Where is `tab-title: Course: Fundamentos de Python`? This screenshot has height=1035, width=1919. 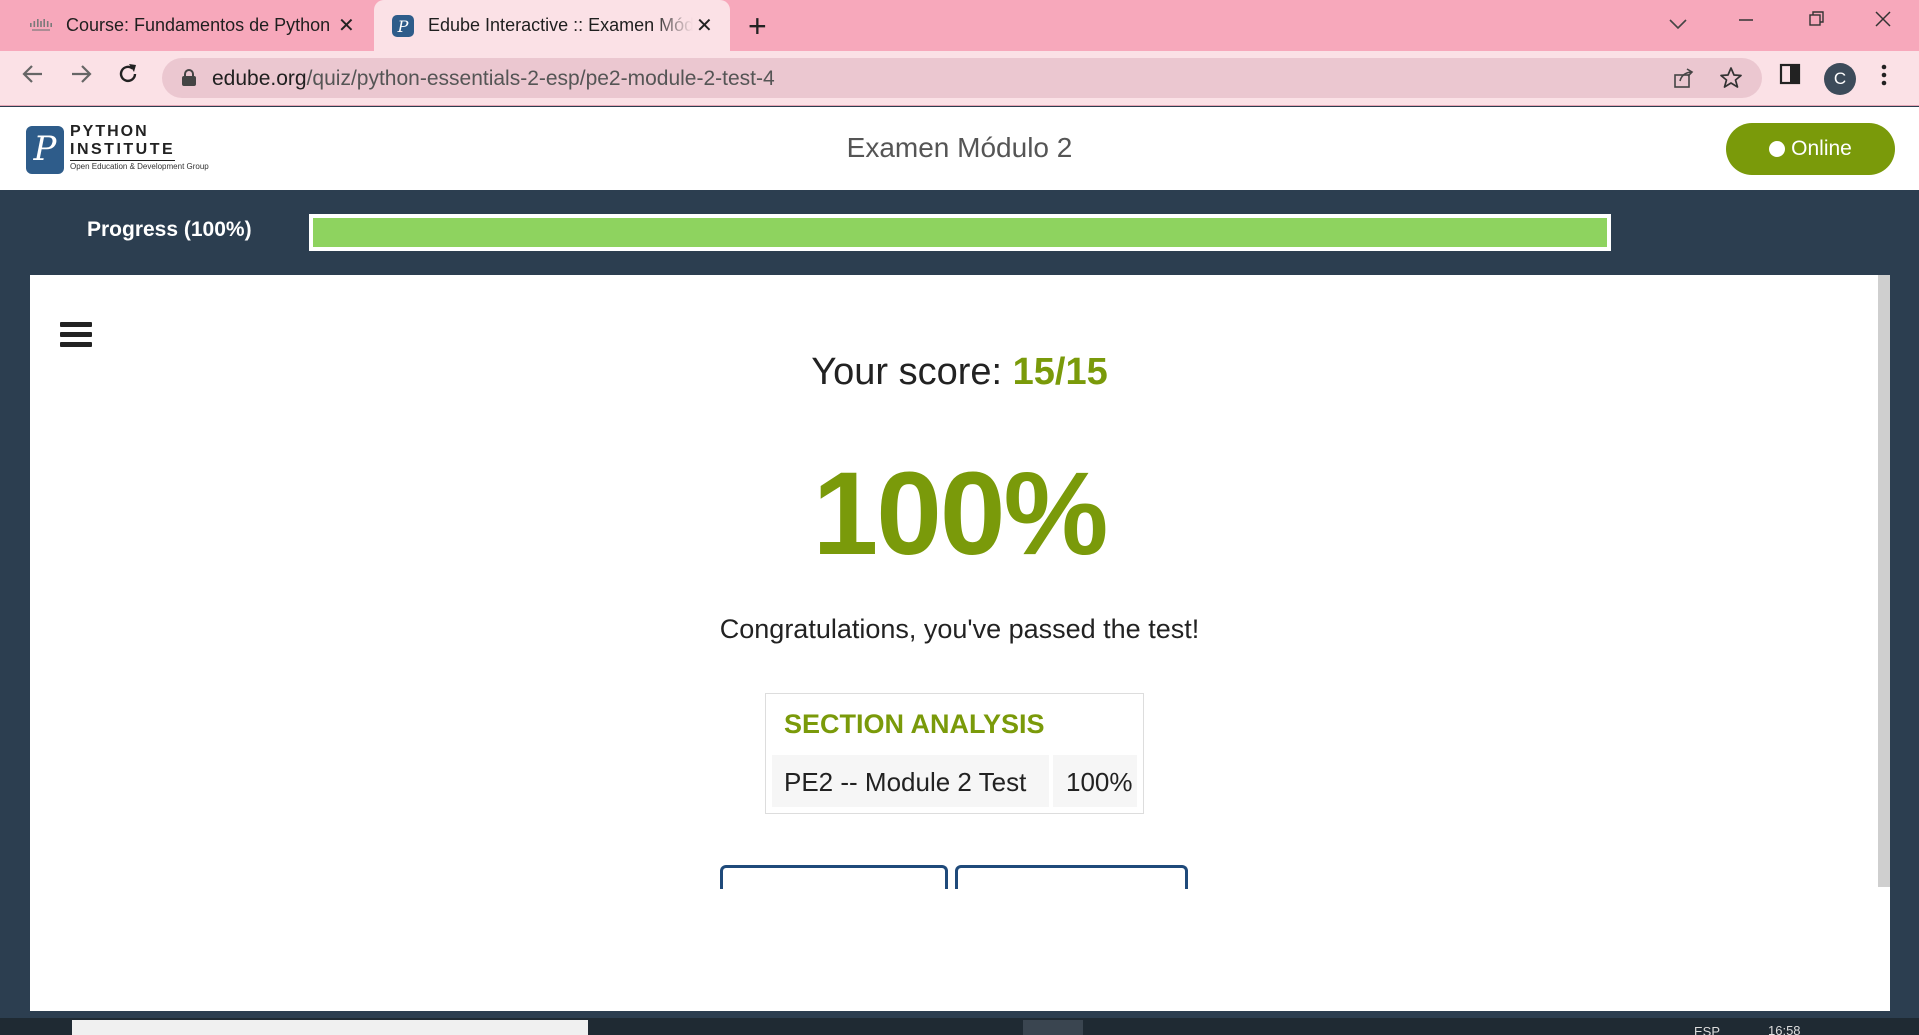
tab-title: Course: Fundamentos de Python is located at coordinates (198, 25).